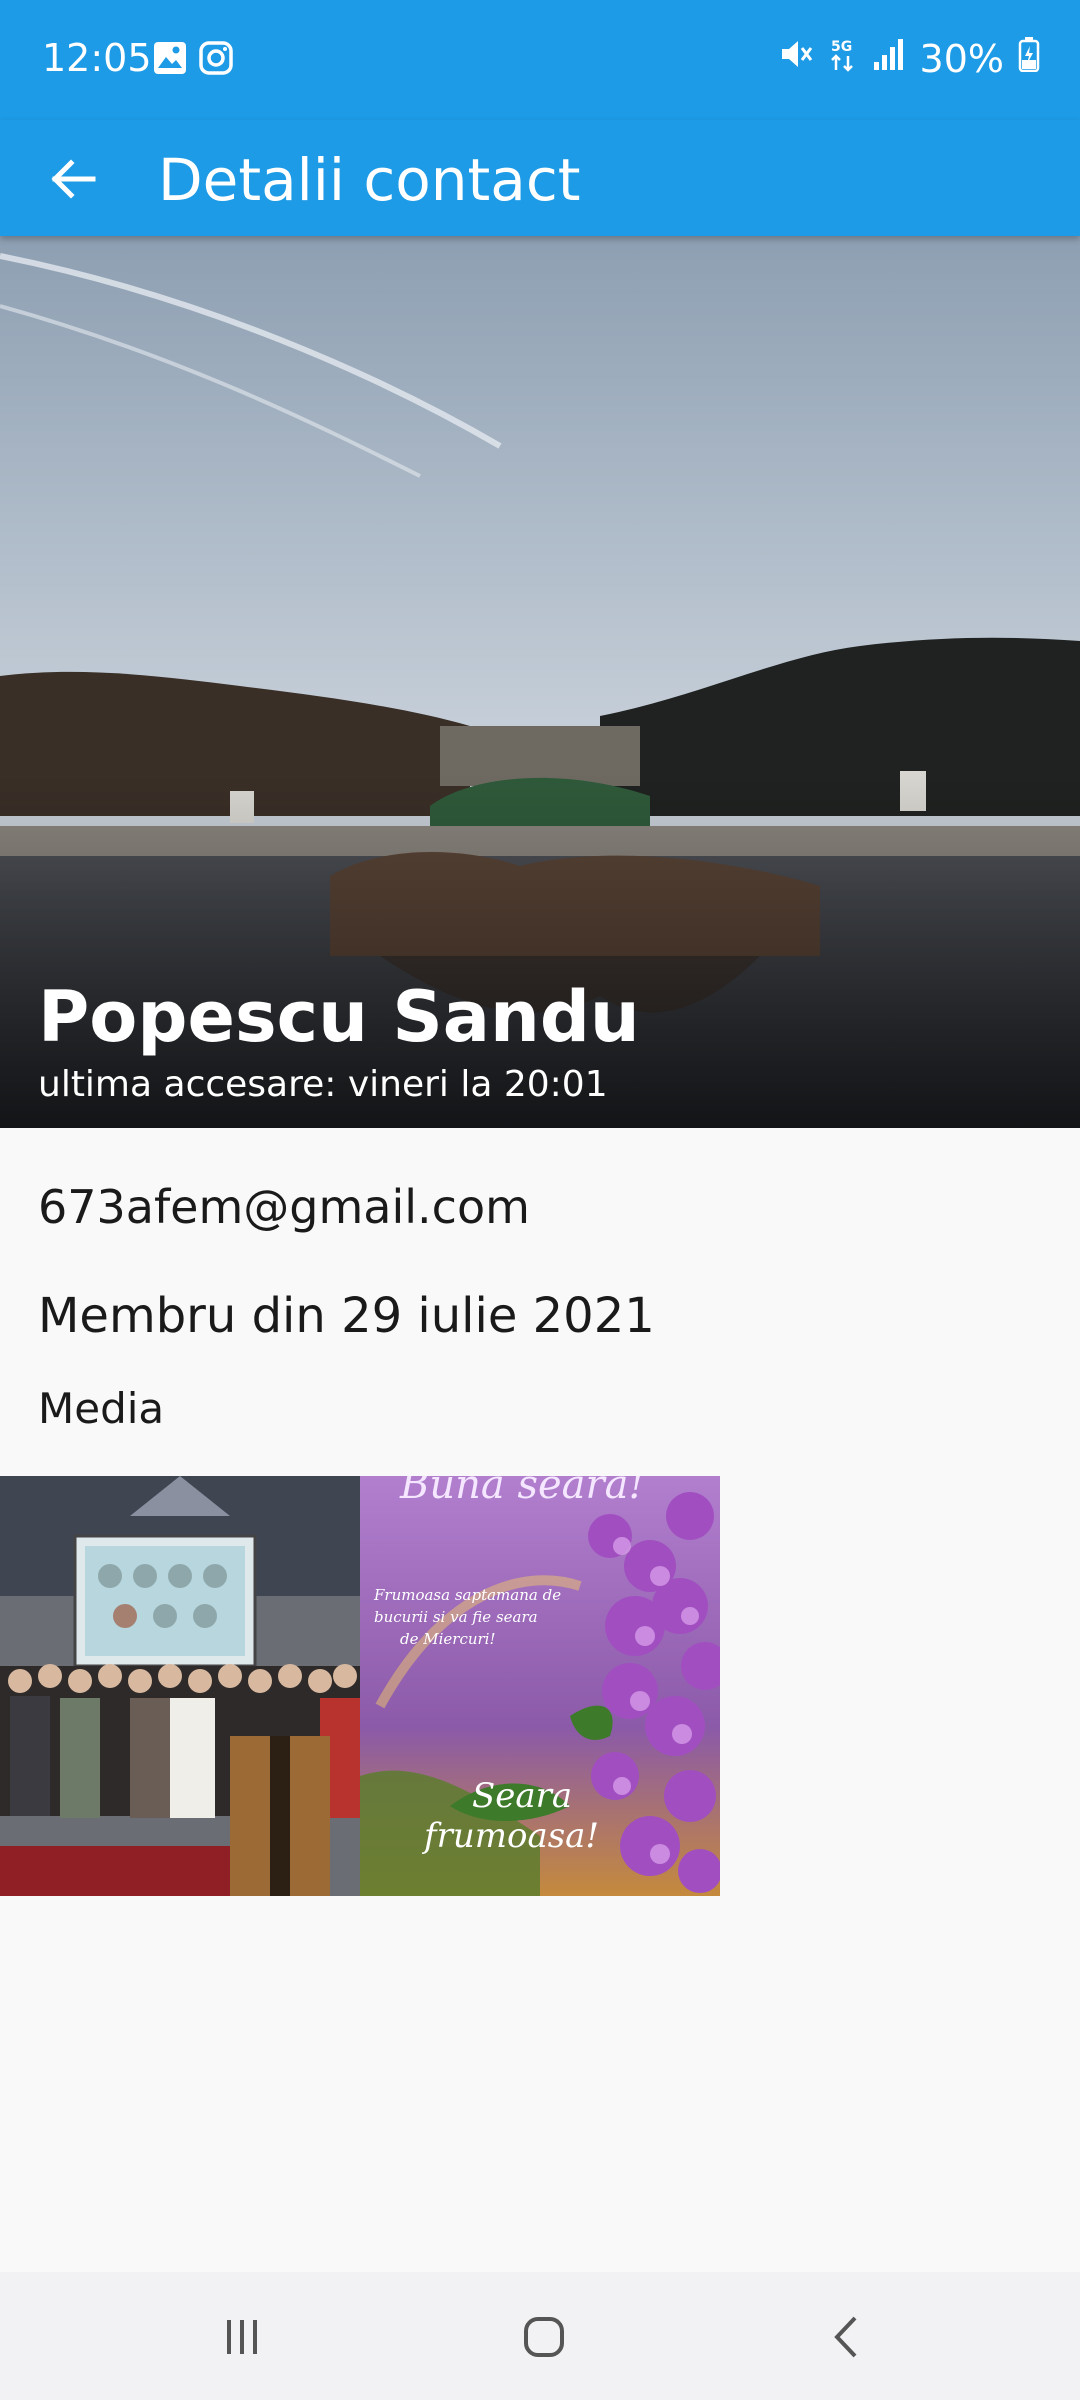  Describe the element at coordinates (170, 60) in the screenshot. I see `gallery-icon` at that location.